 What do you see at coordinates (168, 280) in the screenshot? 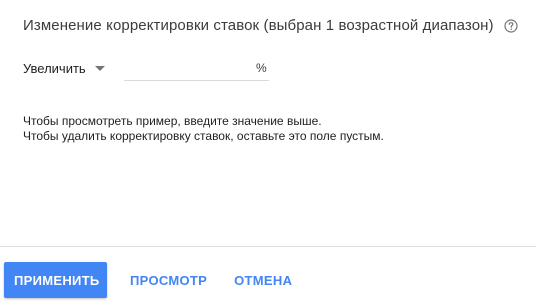
I see `preview-button: ПРОСМОТР` at bounding box center [168, 280].